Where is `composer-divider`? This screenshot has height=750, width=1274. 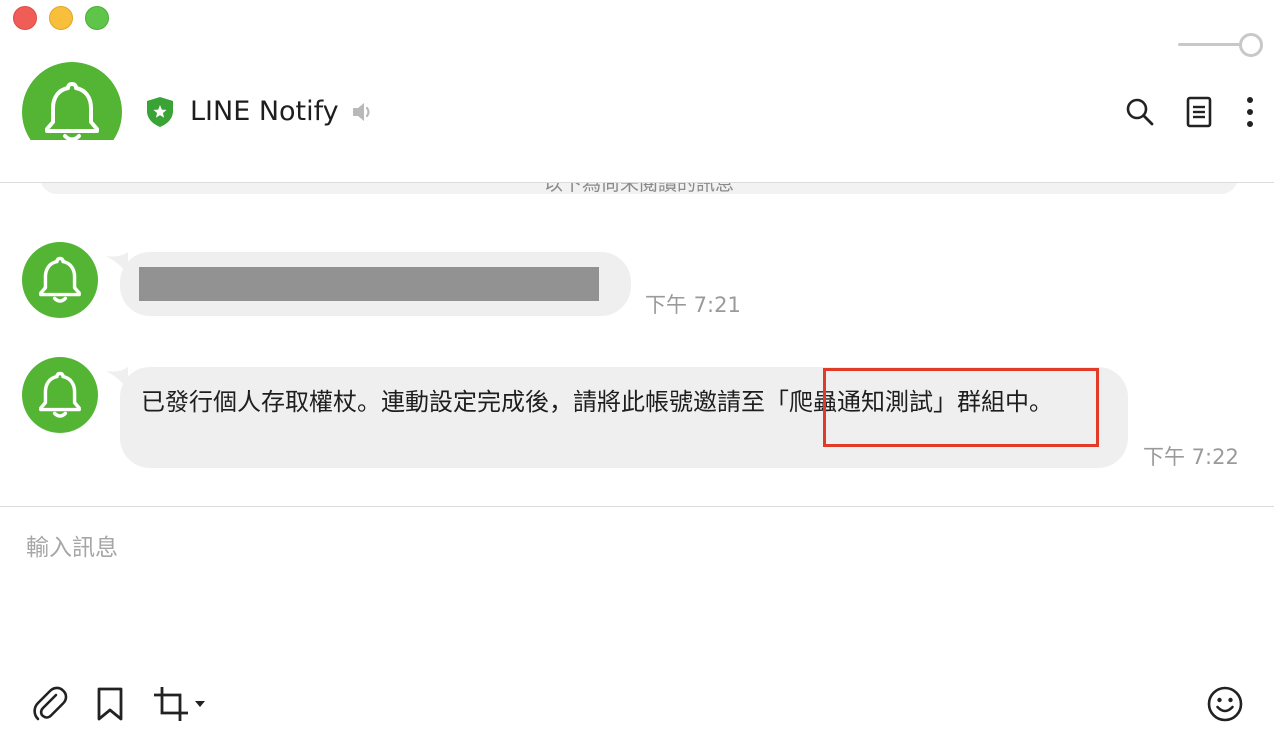 composer-divider is located at coordinates (637, 506).